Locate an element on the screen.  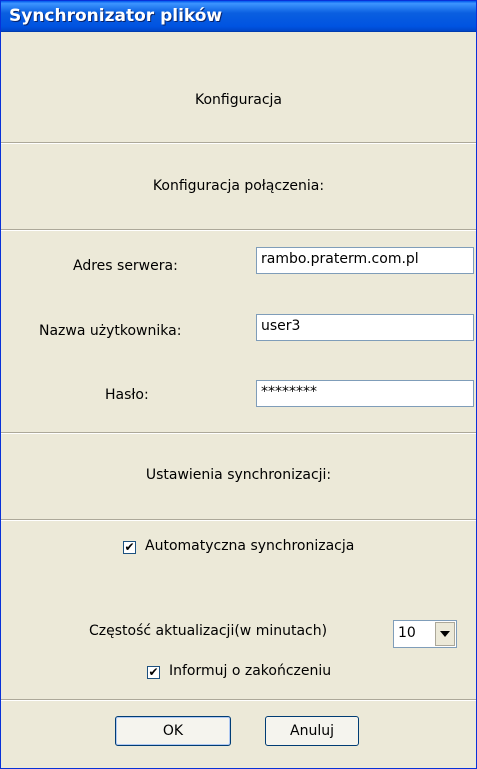
ok-button: OK is located at coordinates (173, 731).